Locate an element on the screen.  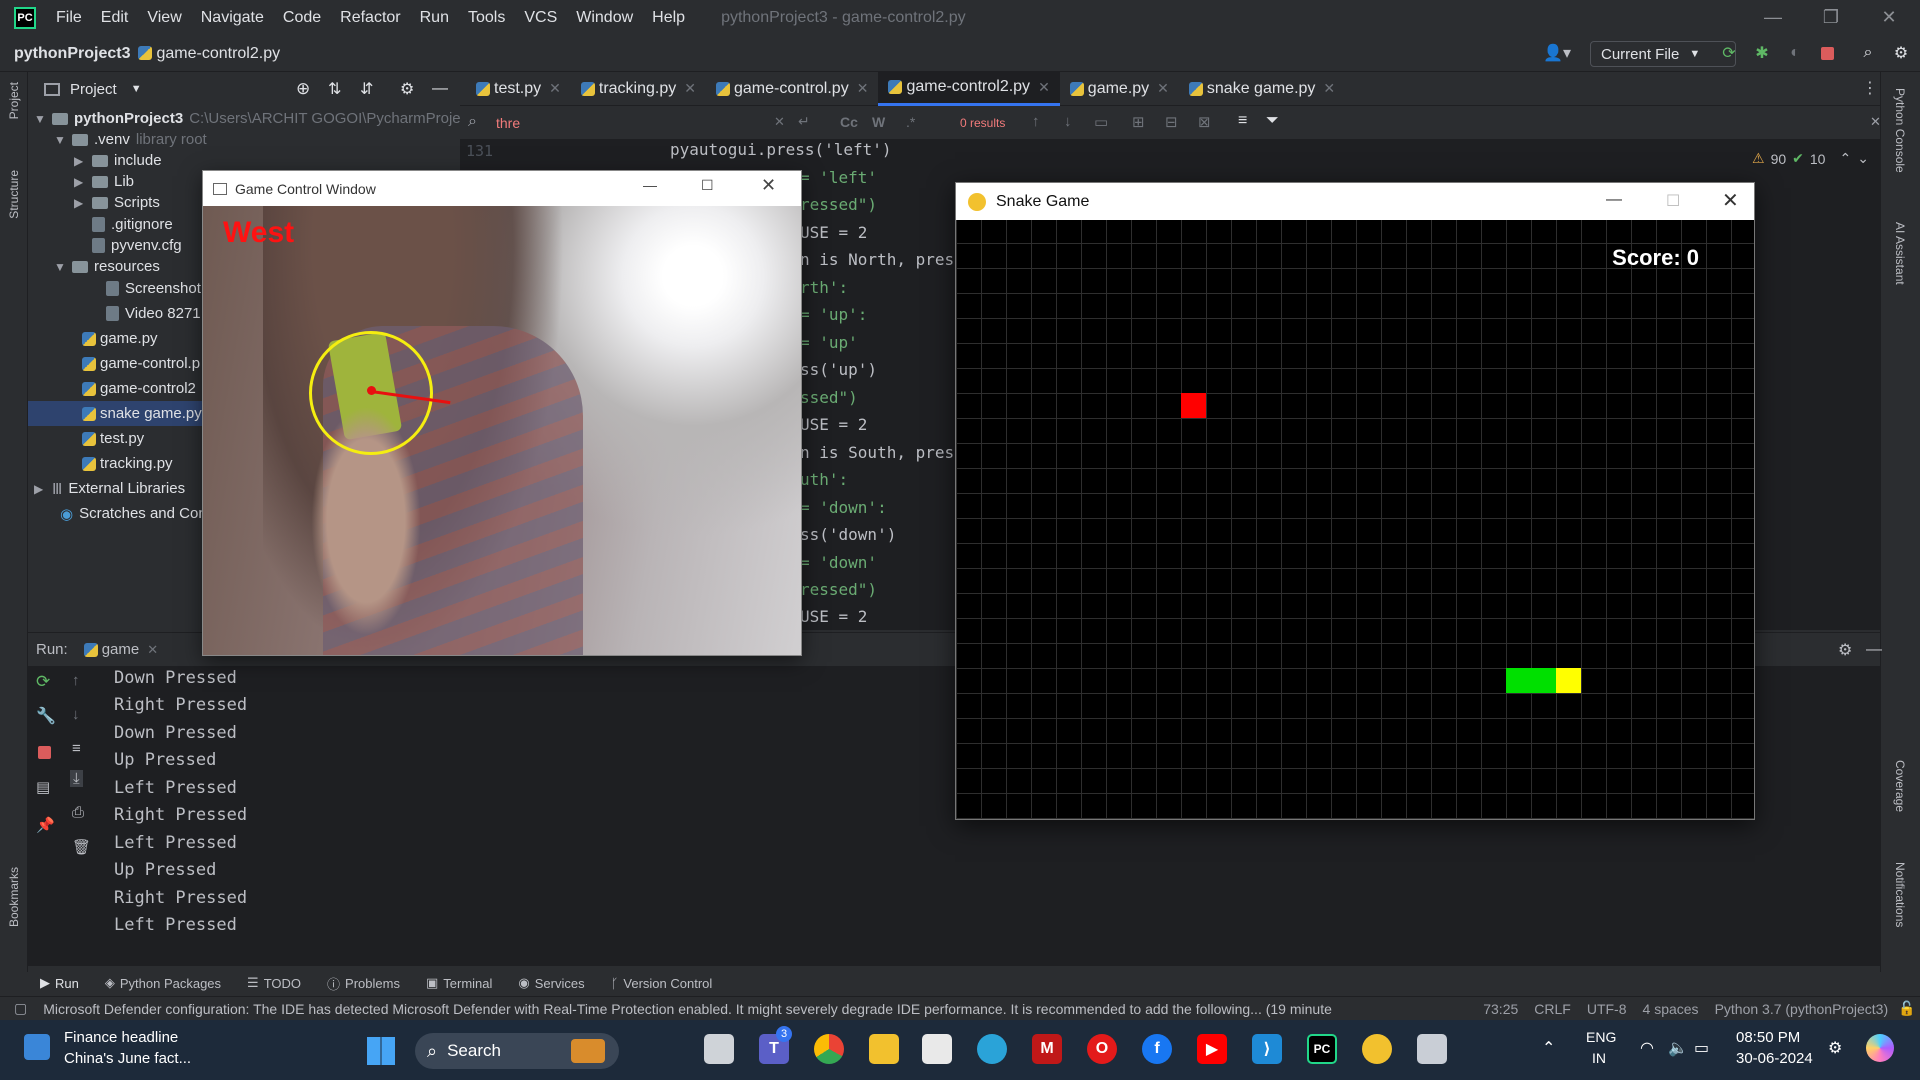
tool-tab-run: ▶ Run is located at coordinates (59, 983).